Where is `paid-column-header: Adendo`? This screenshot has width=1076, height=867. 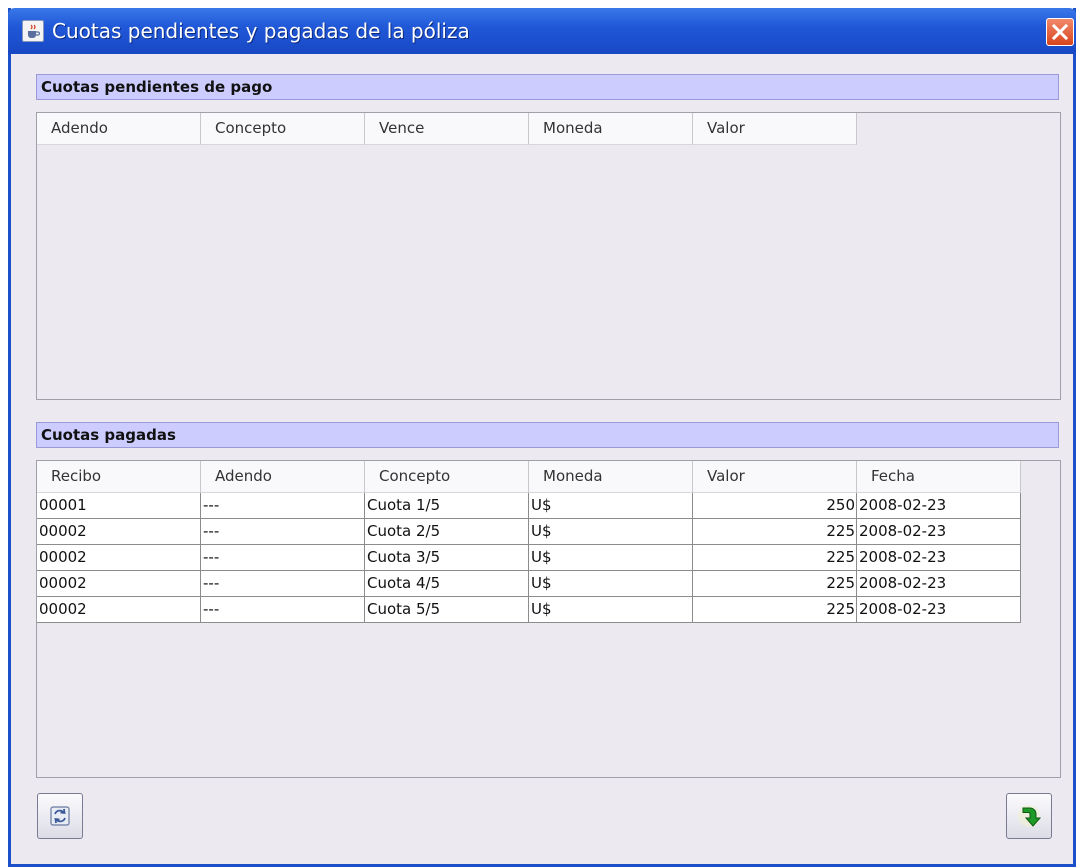
paid-column-header: Adendo is located at coordinates (283, 477).